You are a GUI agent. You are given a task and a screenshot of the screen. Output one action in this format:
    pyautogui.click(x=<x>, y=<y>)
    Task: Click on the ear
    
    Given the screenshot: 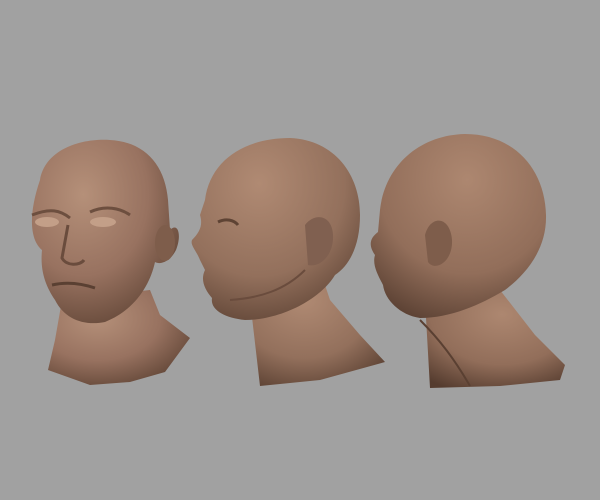 What is the action you would take?
    pyautogui.click(x=165, y=243)
    